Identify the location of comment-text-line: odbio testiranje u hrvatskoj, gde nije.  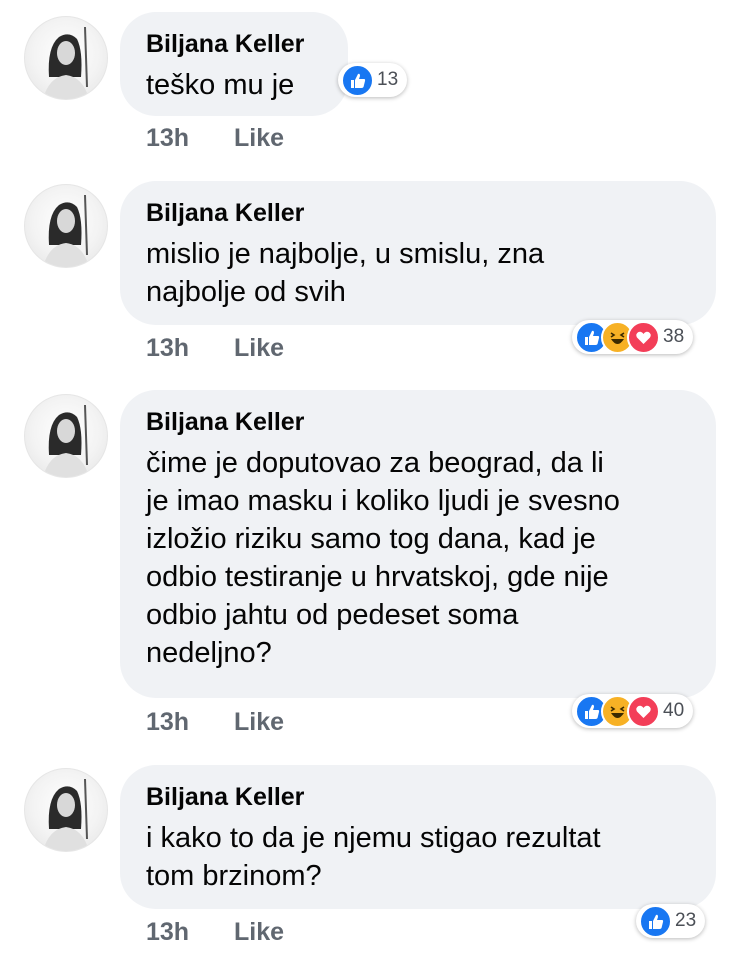
(377, 577).